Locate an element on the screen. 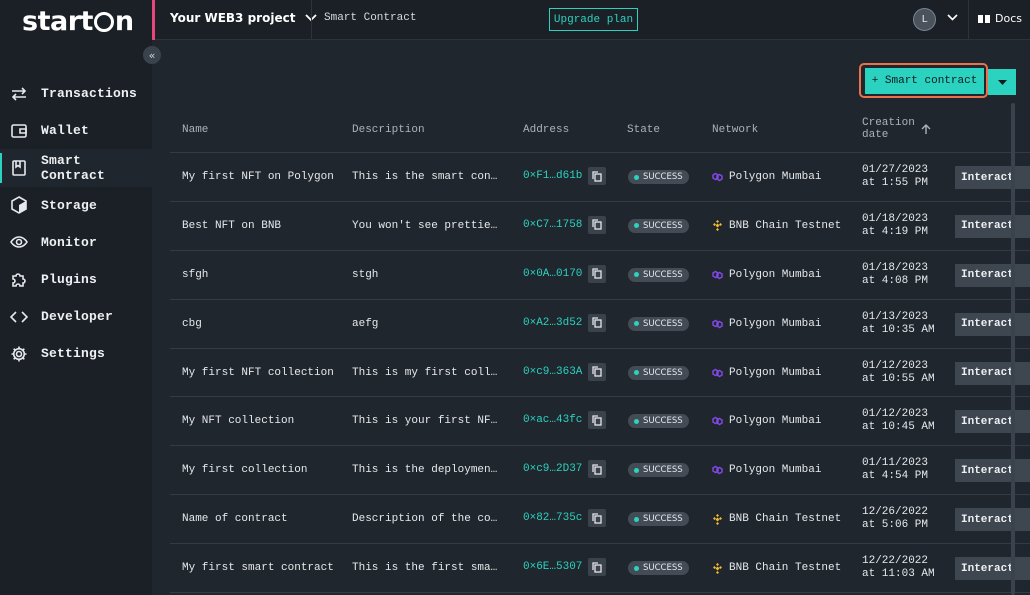 This screenshot has width=1030, height=595. sidebar-item-label: Storage is located at coordinates (69, 205).